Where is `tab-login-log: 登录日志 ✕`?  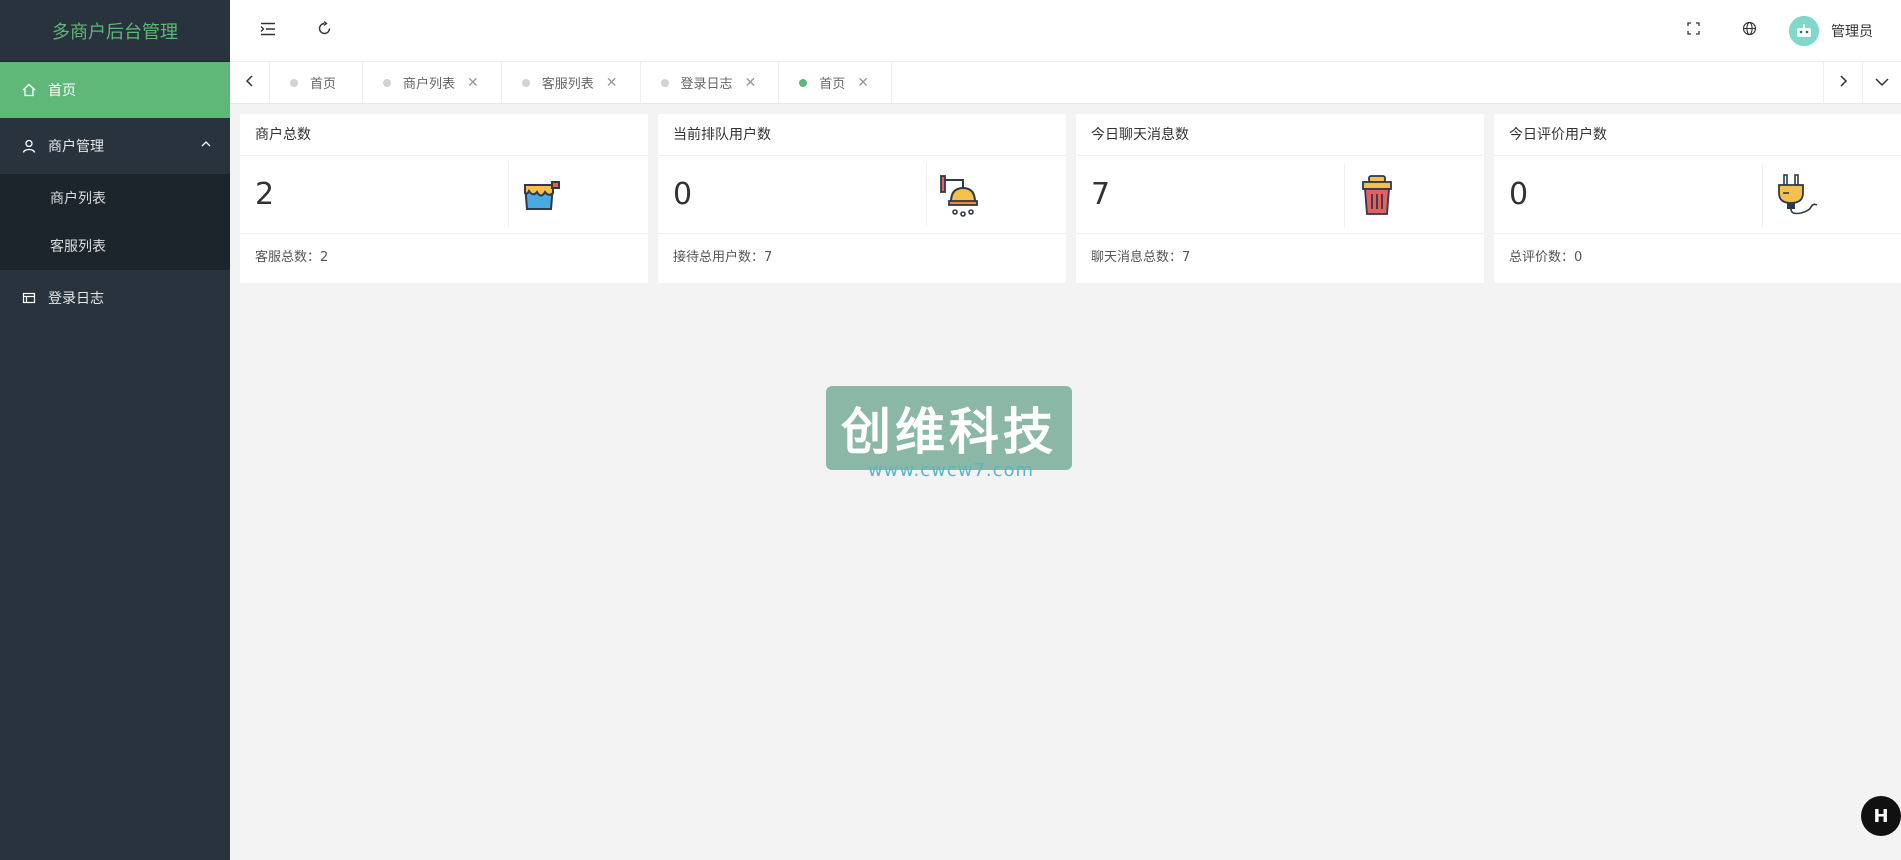 tab-login-log: 登录日志 ✕ is located at coordinates (710, 82).